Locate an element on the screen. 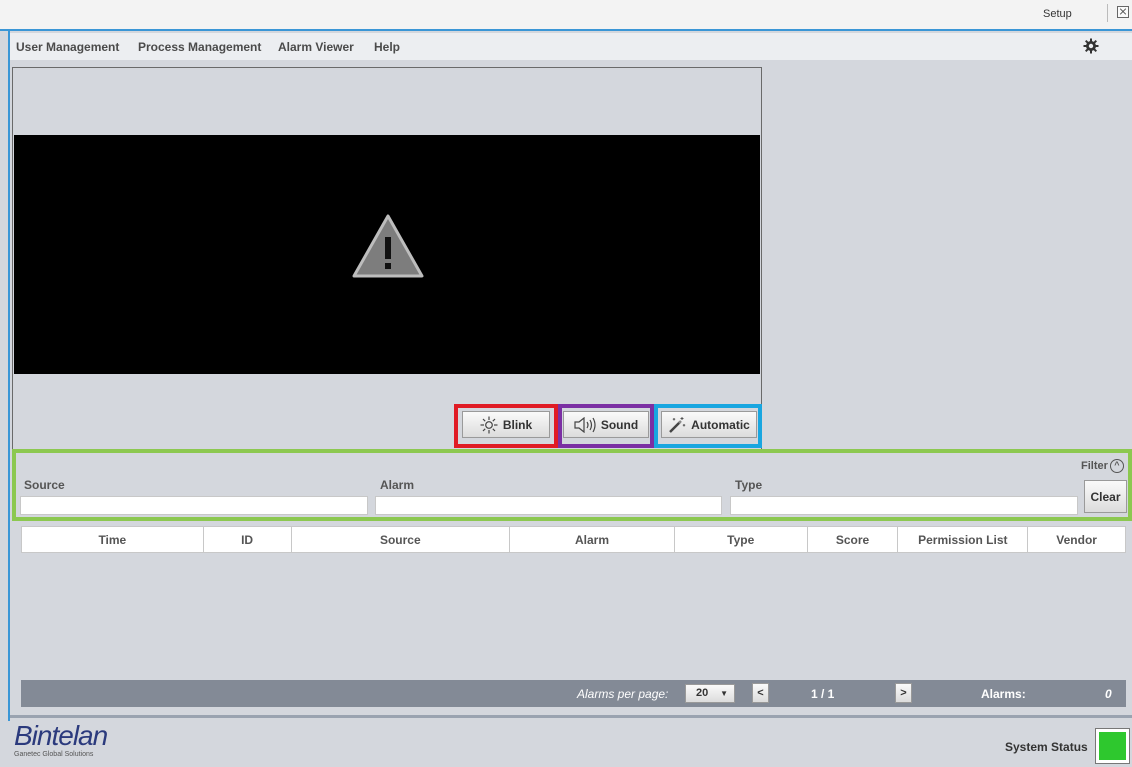  status-led is located at coordinates (1112, 746).